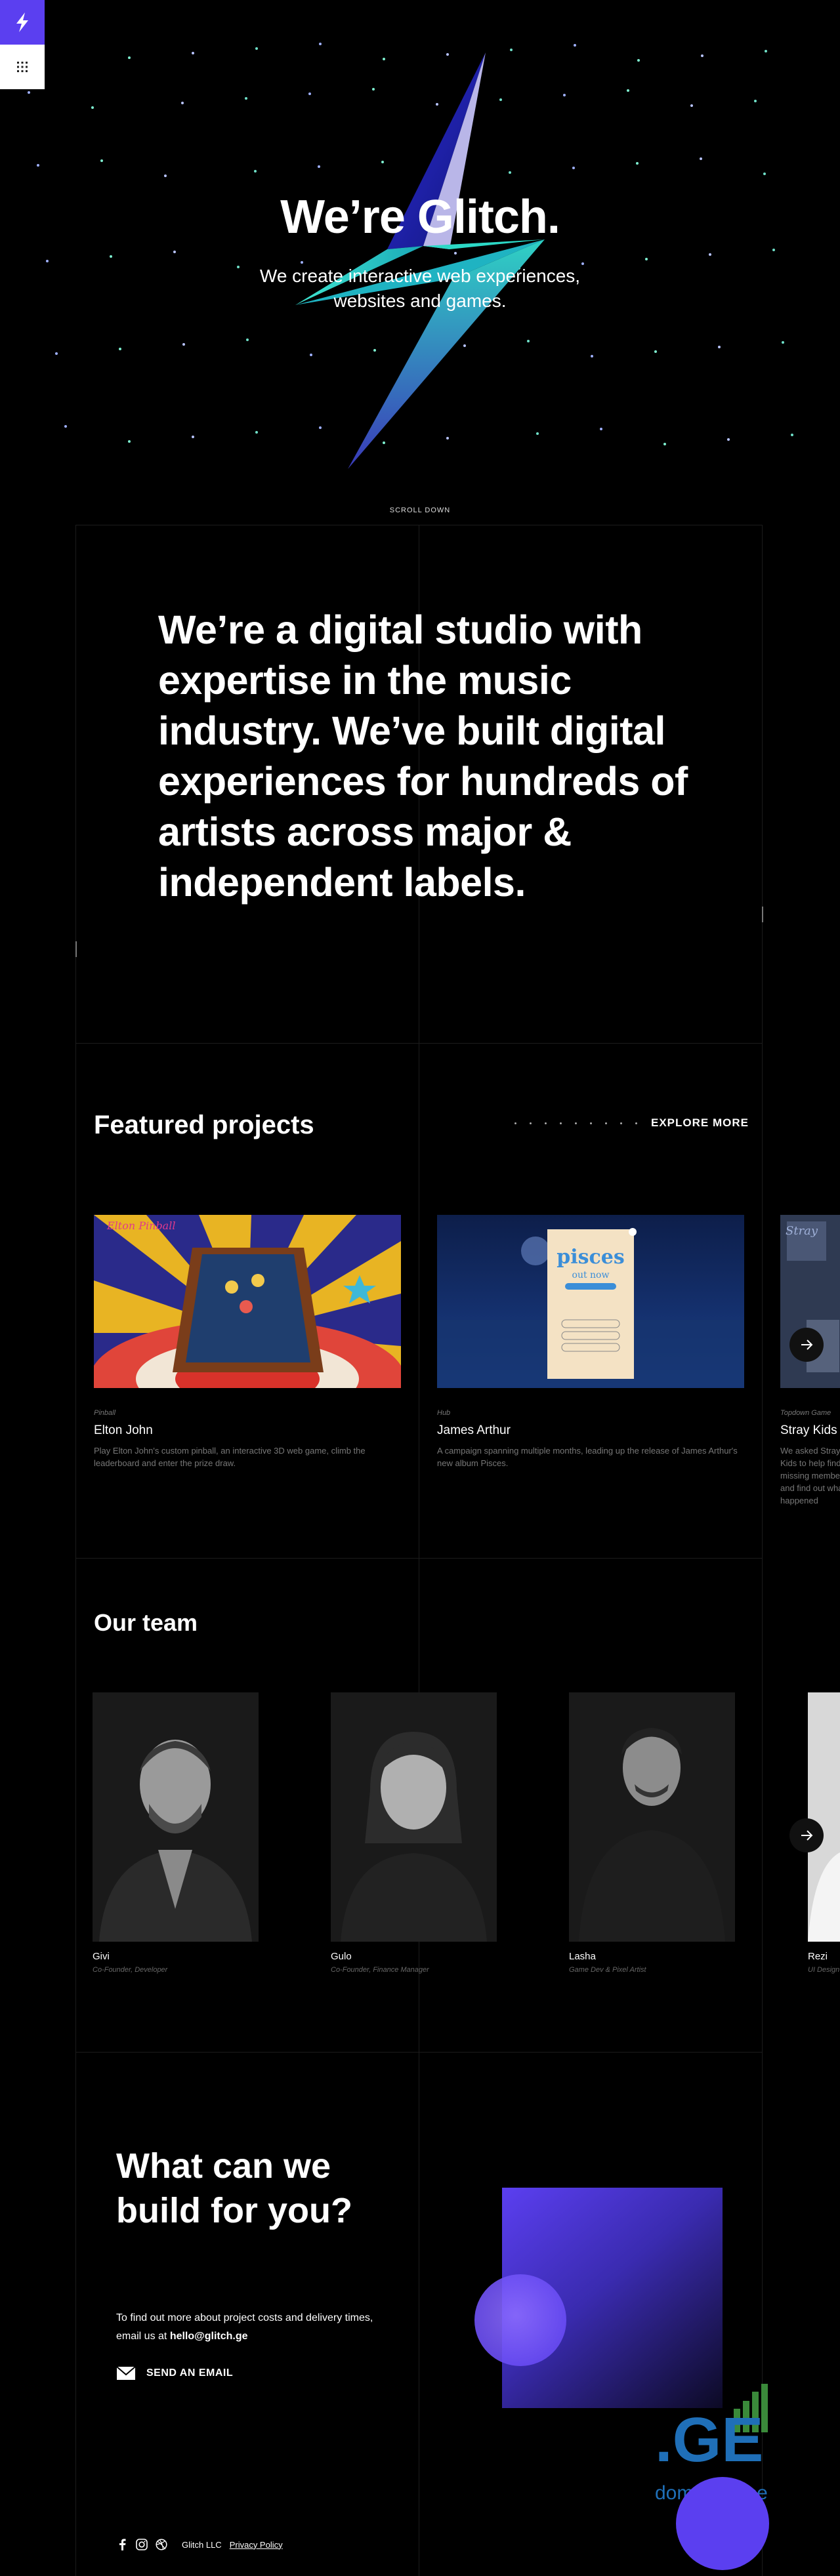 The image size is (840, 2576). What do you see at coordinates (575, 1123) in the screenshot?
I see `explore-dots` at bounding box center [575, 1123].